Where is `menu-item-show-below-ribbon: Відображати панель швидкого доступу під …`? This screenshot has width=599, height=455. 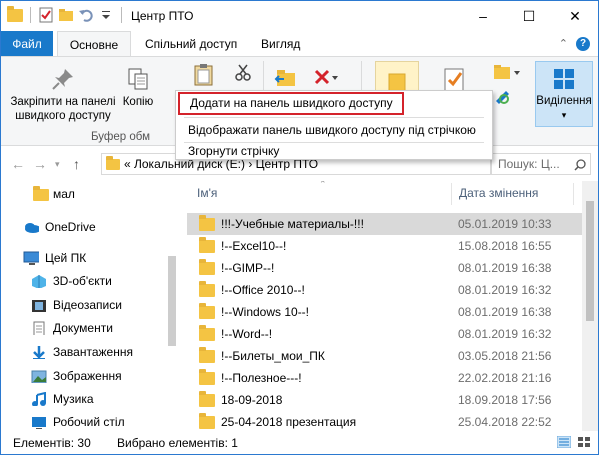
menu-item-show-below-ribbon: Відображати панель швидкого доступу під … is located at coordinates (334, 130).